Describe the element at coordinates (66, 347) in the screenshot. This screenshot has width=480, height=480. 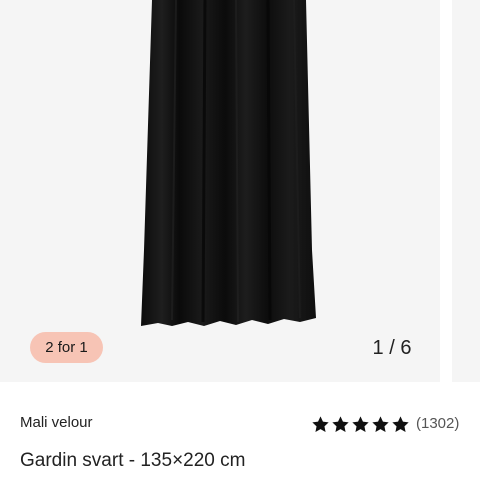
I see `promo-badge: 2 for 1` at that location.